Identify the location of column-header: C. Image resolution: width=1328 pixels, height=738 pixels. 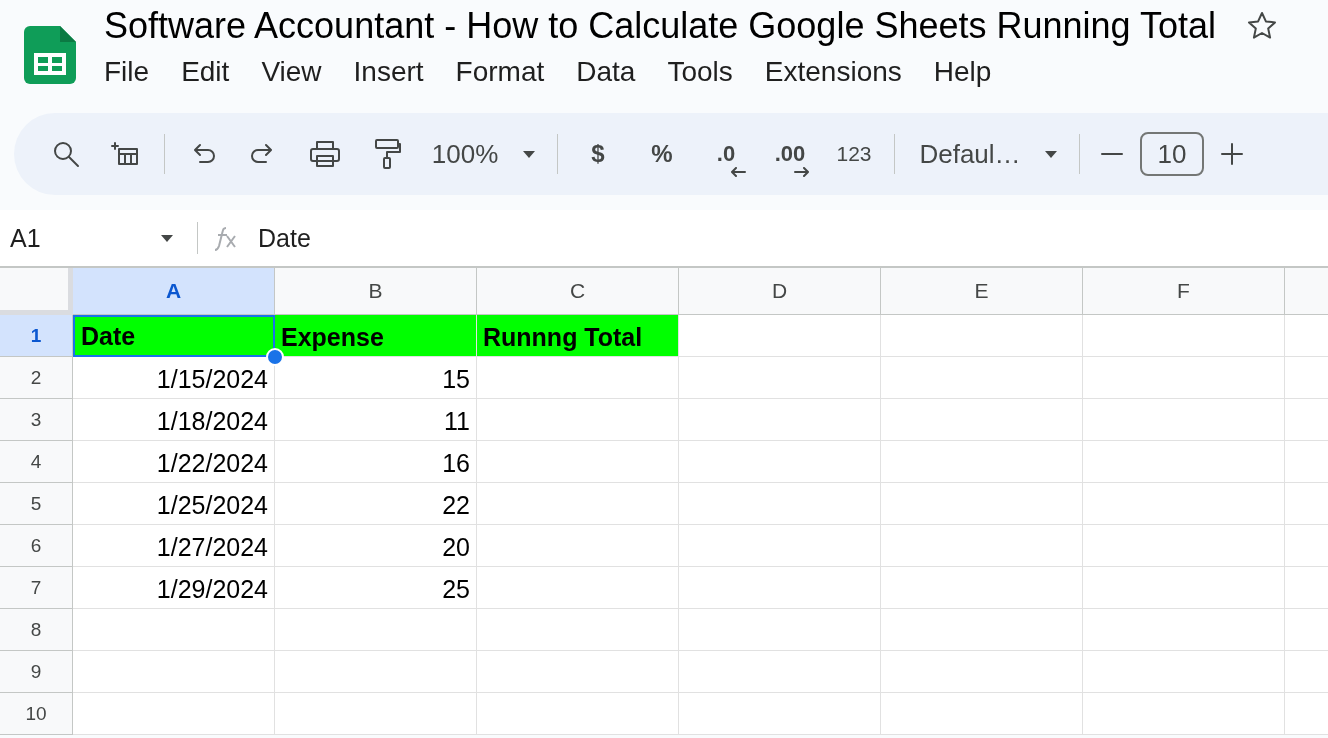
(578, 291).